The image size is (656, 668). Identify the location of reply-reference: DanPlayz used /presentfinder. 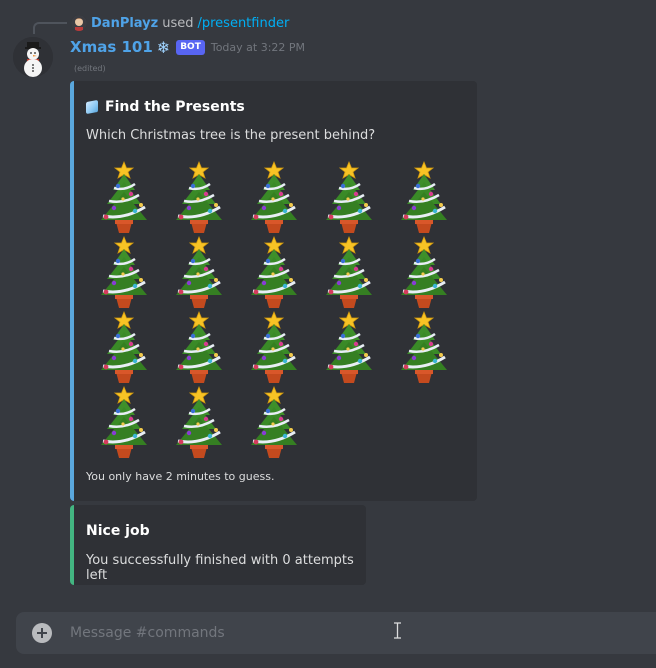
(180, 23).